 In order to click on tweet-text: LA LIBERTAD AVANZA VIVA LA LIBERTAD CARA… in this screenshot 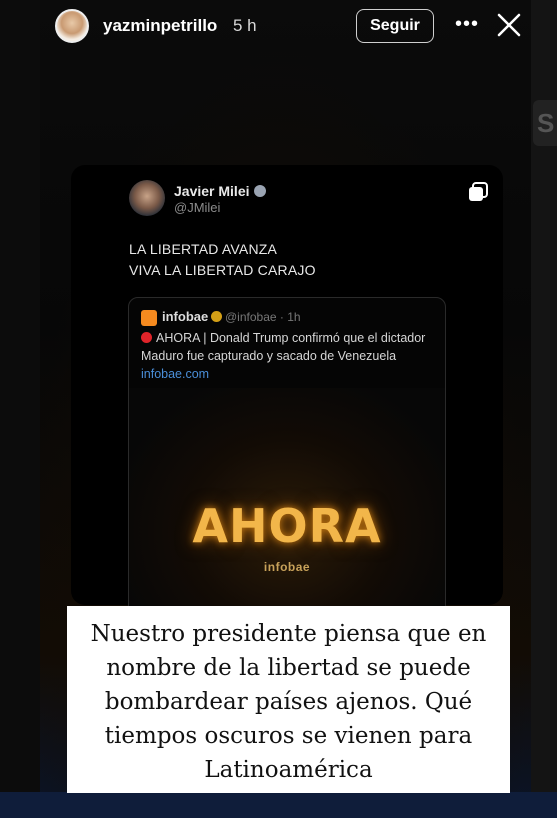, I will do `click(222, 260)`.